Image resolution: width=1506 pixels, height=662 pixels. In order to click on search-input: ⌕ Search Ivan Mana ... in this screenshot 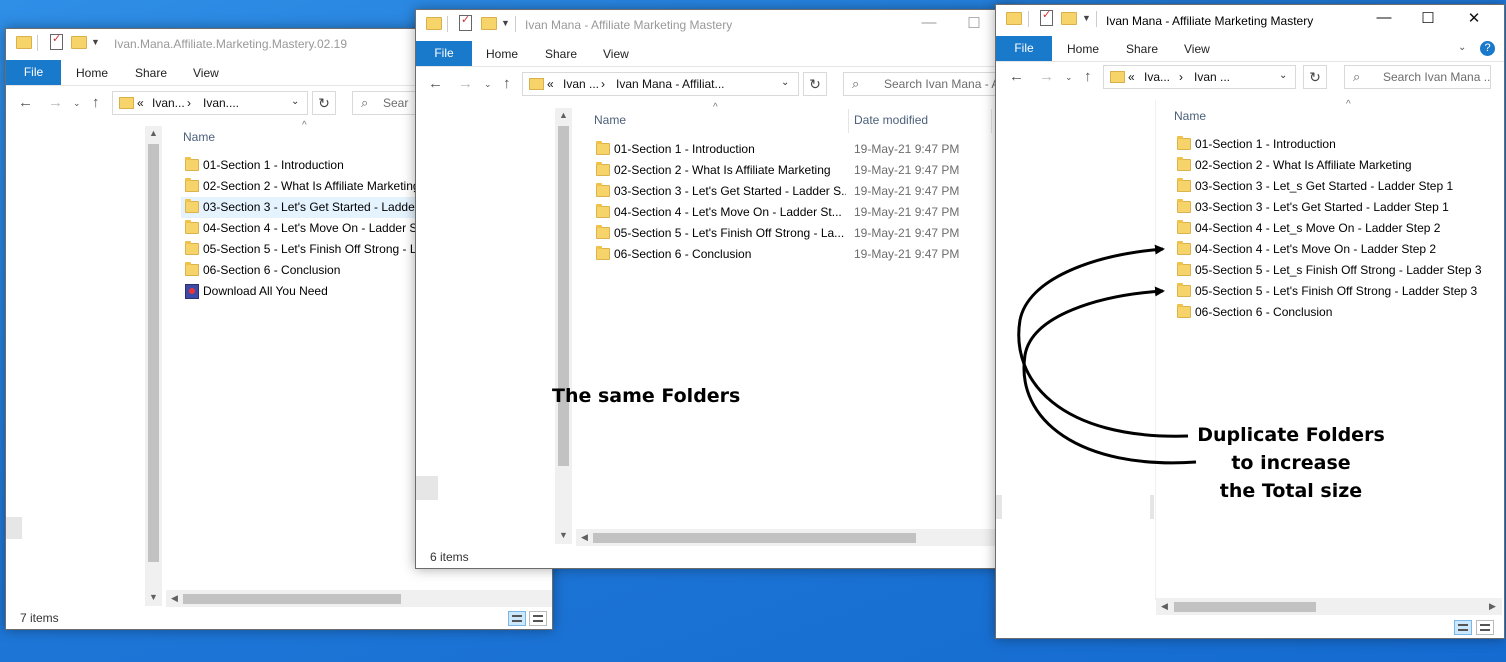, I will do `click(1417, 77)`.